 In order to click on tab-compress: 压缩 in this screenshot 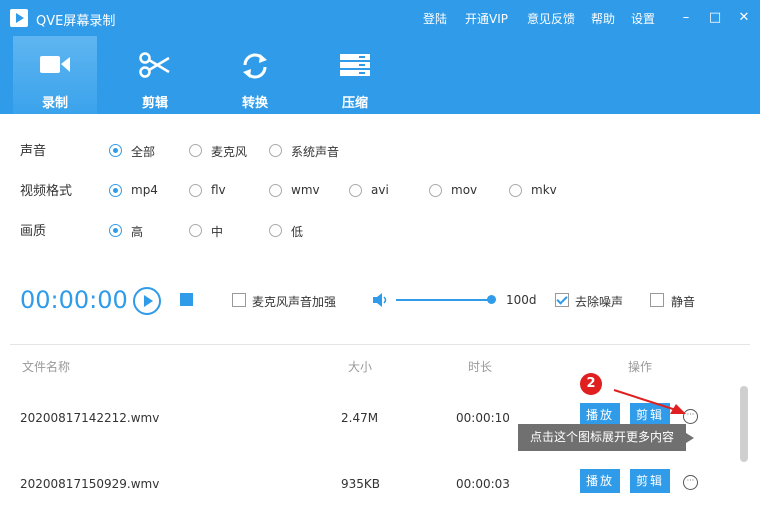, I will do `click(355, 75)`.